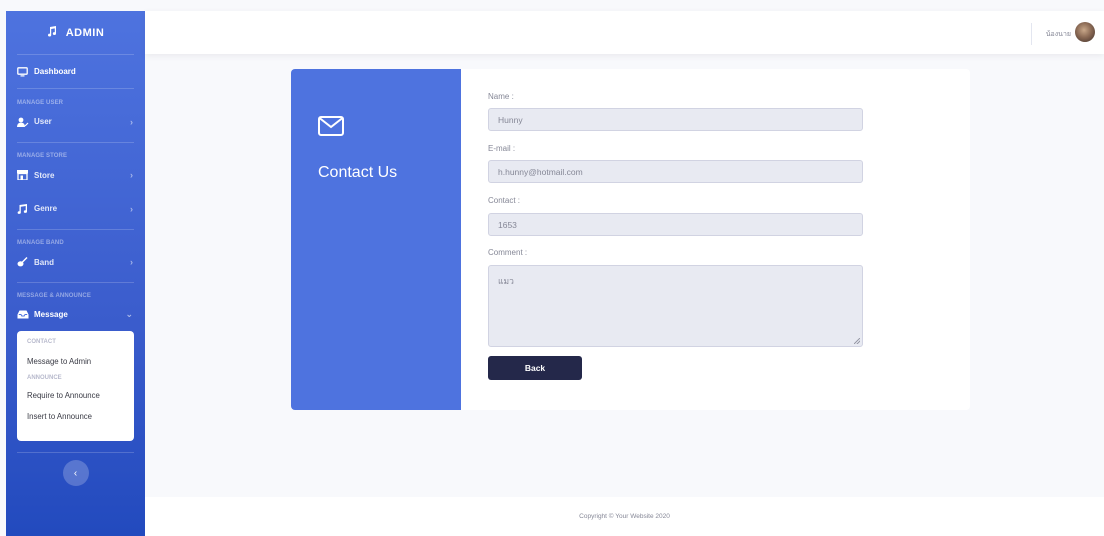 This screenshot has height=536, width=1104. Describe the element at coordinates (506, 281) in the screenshot. I see `comment-text: แมว` at that location.